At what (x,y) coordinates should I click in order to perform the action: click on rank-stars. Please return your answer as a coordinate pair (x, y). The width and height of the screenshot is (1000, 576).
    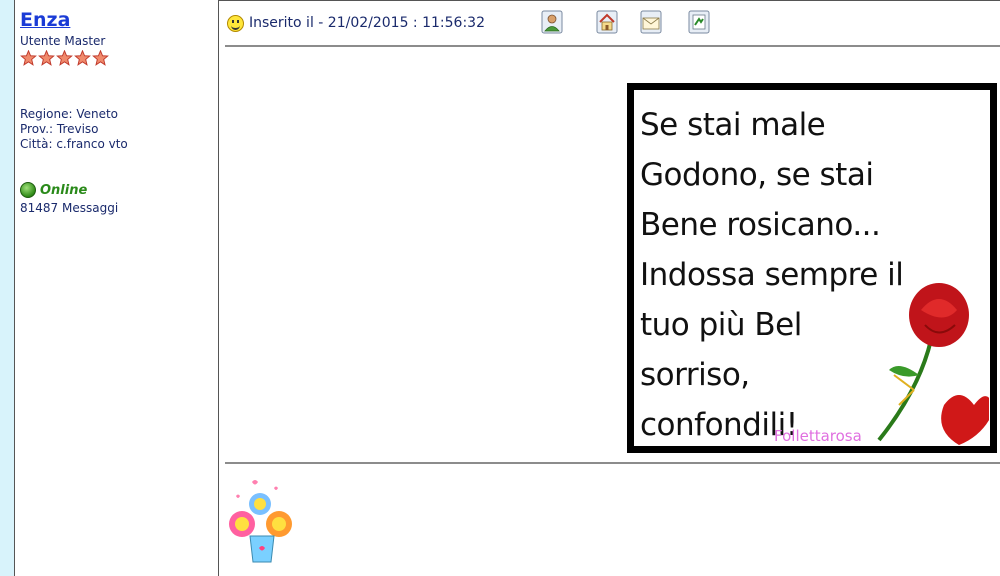
    Looking at the image, I should click on (65, 58).